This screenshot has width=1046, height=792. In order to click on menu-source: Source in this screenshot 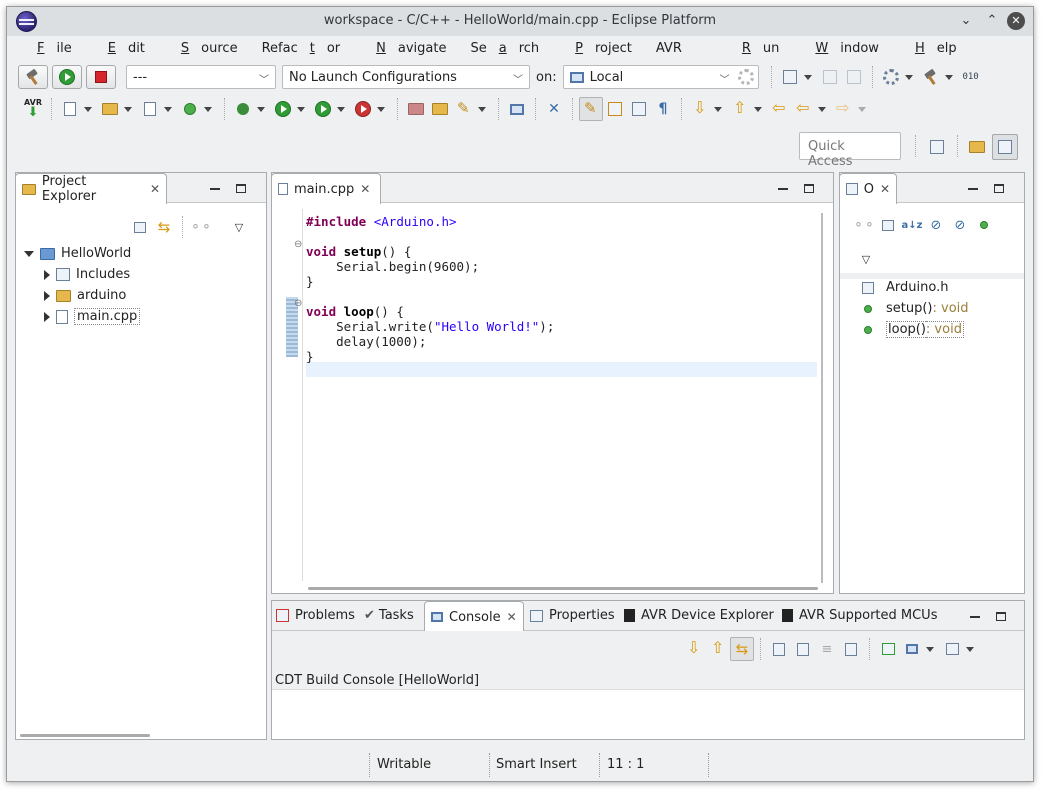, I will do `click(203, 48)`.